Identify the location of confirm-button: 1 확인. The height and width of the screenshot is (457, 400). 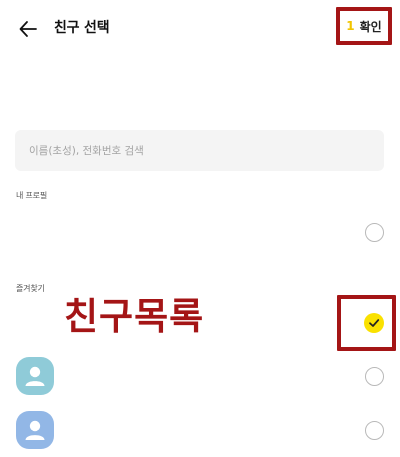
(364, 26).